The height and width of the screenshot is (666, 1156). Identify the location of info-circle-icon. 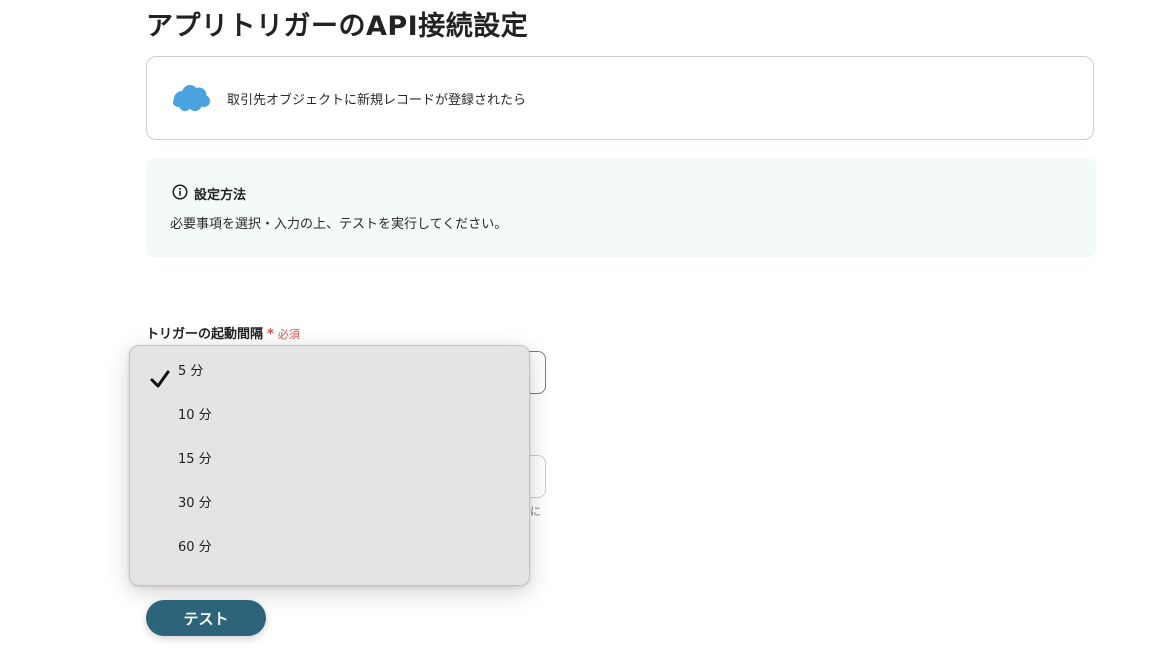
(180, 192).